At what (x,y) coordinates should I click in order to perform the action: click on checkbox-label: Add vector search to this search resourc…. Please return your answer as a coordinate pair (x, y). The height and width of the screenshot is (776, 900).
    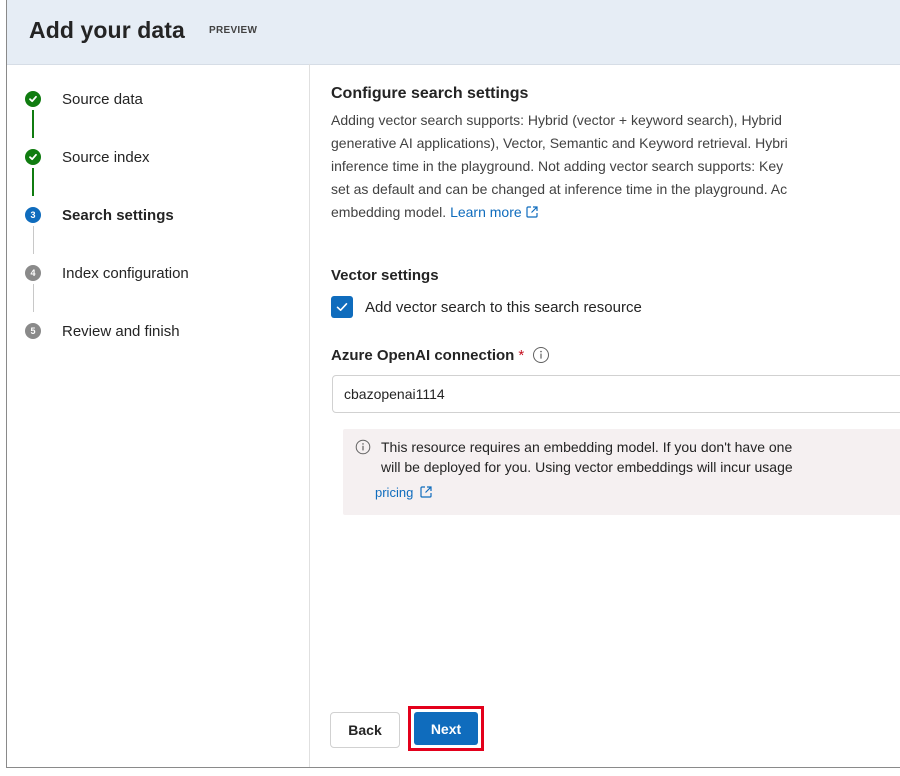
    Looking at the image, I should click on (503, 307).